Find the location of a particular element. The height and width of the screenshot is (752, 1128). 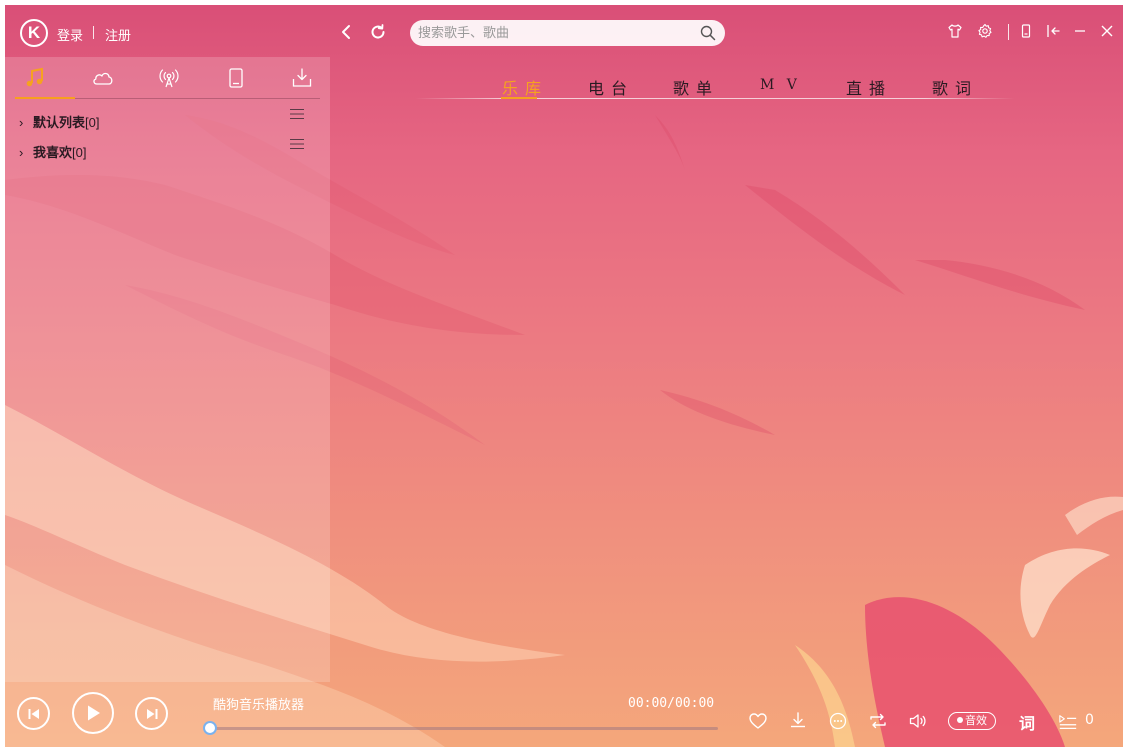

skin-shirt-icon is located at coordinates (955, 31).